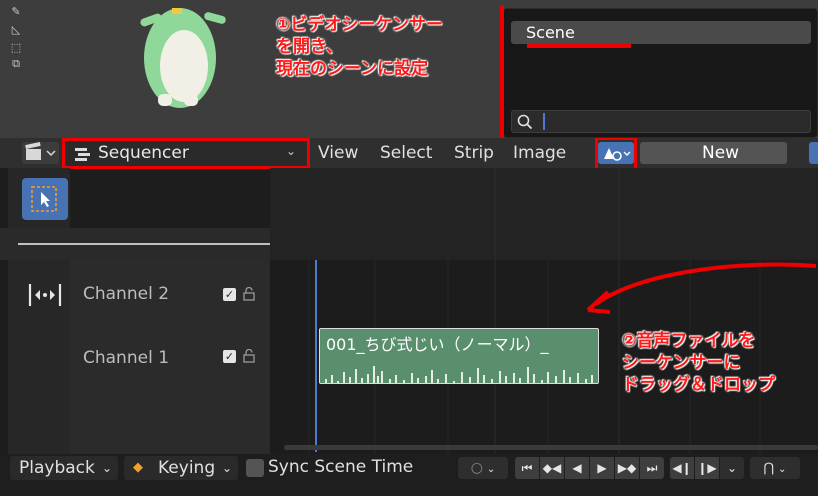 This screenshot has width=818, height=496. Describe the element at coordinates (17, 38) in the screenshot. I see `viewport-toolbar: ✎ ◺ ⬚ ⧉` at that location.